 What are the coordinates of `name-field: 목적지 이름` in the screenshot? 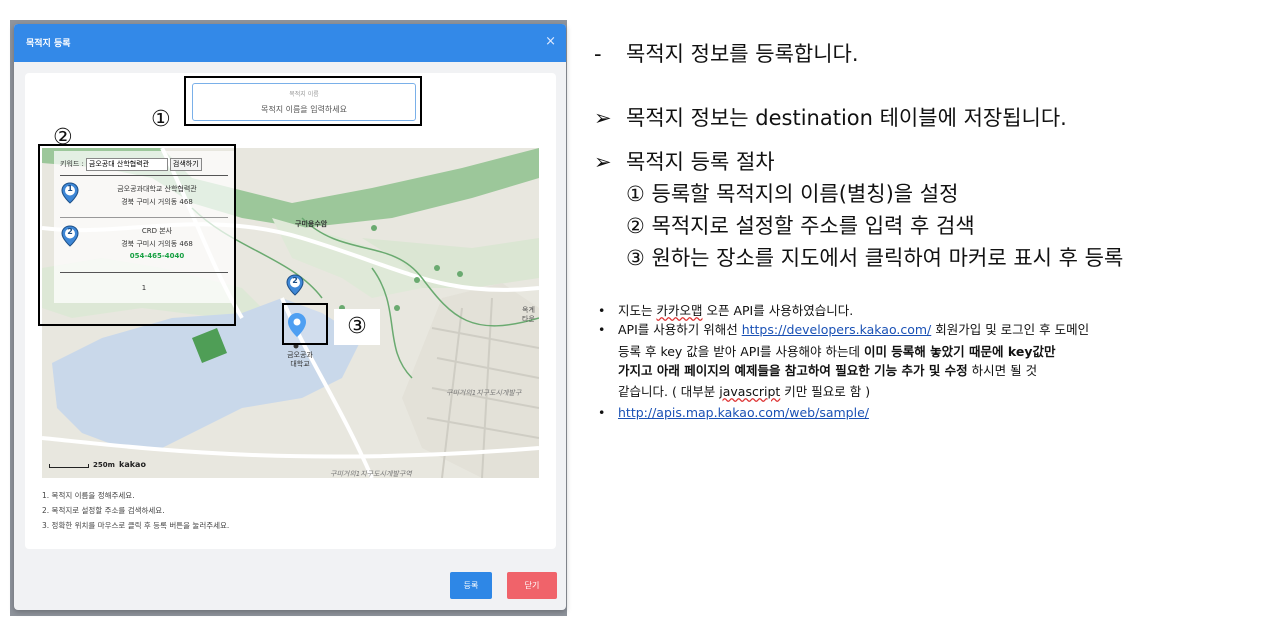 It's located at (304, 102).